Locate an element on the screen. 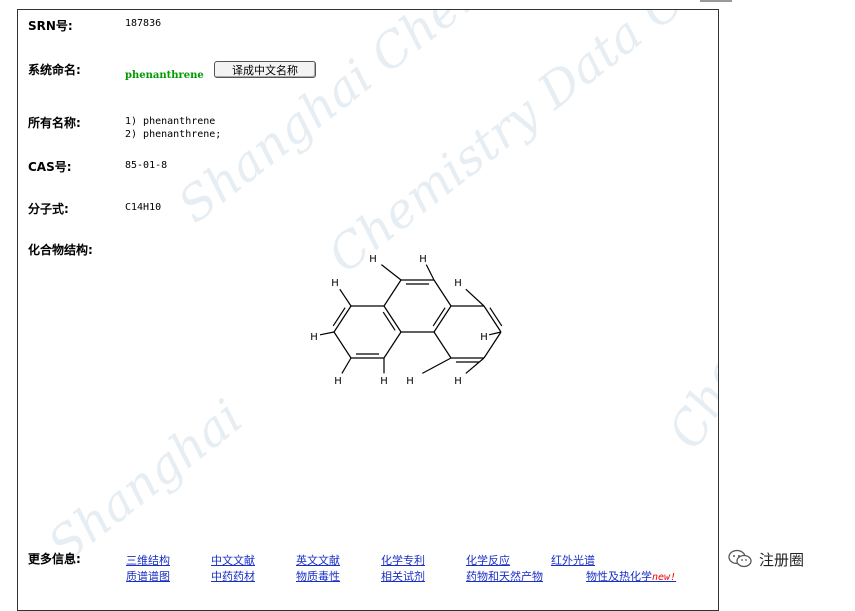 This screenshot has width=855, height=611. watermark-line: Shanghai is located at coordinates (145, 482).